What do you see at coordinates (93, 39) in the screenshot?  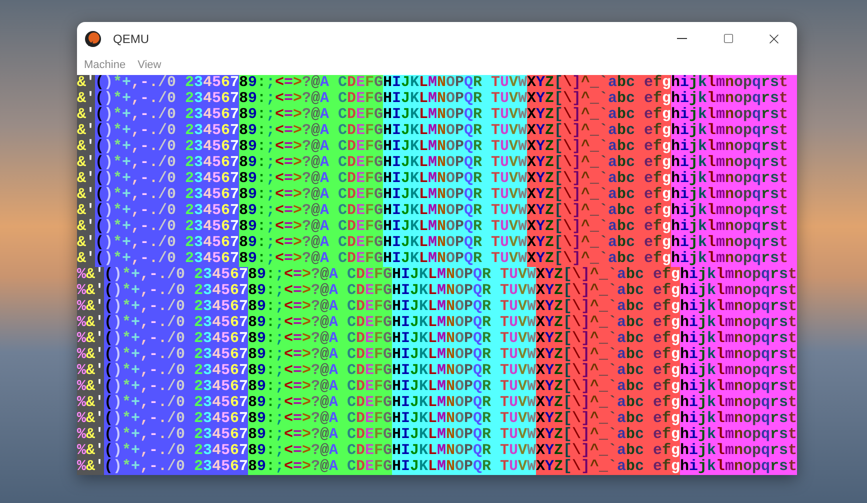 I see `app-logo-icon` at bounding box center [93, 39].